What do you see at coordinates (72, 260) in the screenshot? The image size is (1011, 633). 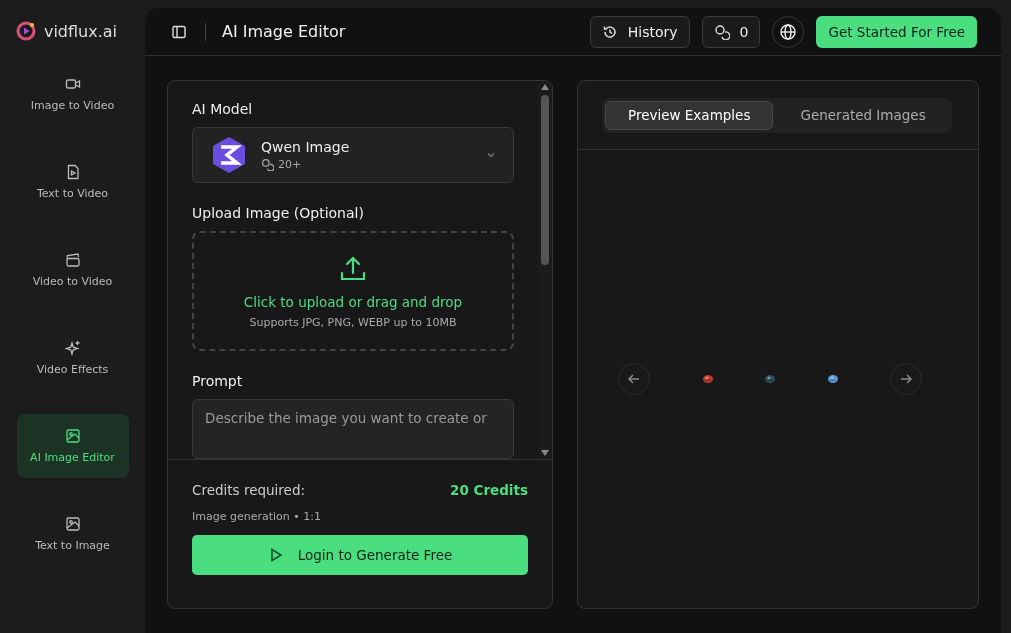 I see `clapperboard-icon` at bounding box center [72, 260].